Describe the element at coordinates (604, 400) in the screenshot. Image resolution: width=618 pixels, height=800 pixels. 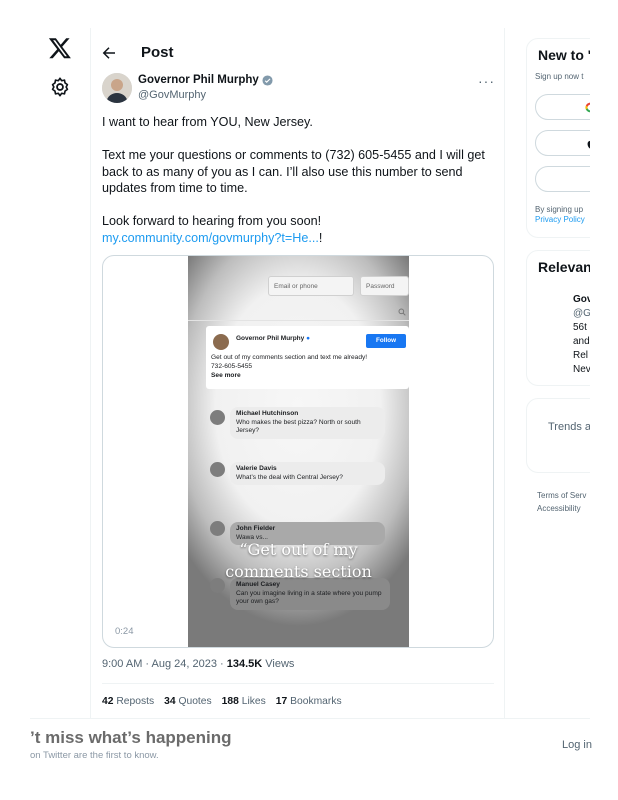
I see `viewport-edge` at that location.